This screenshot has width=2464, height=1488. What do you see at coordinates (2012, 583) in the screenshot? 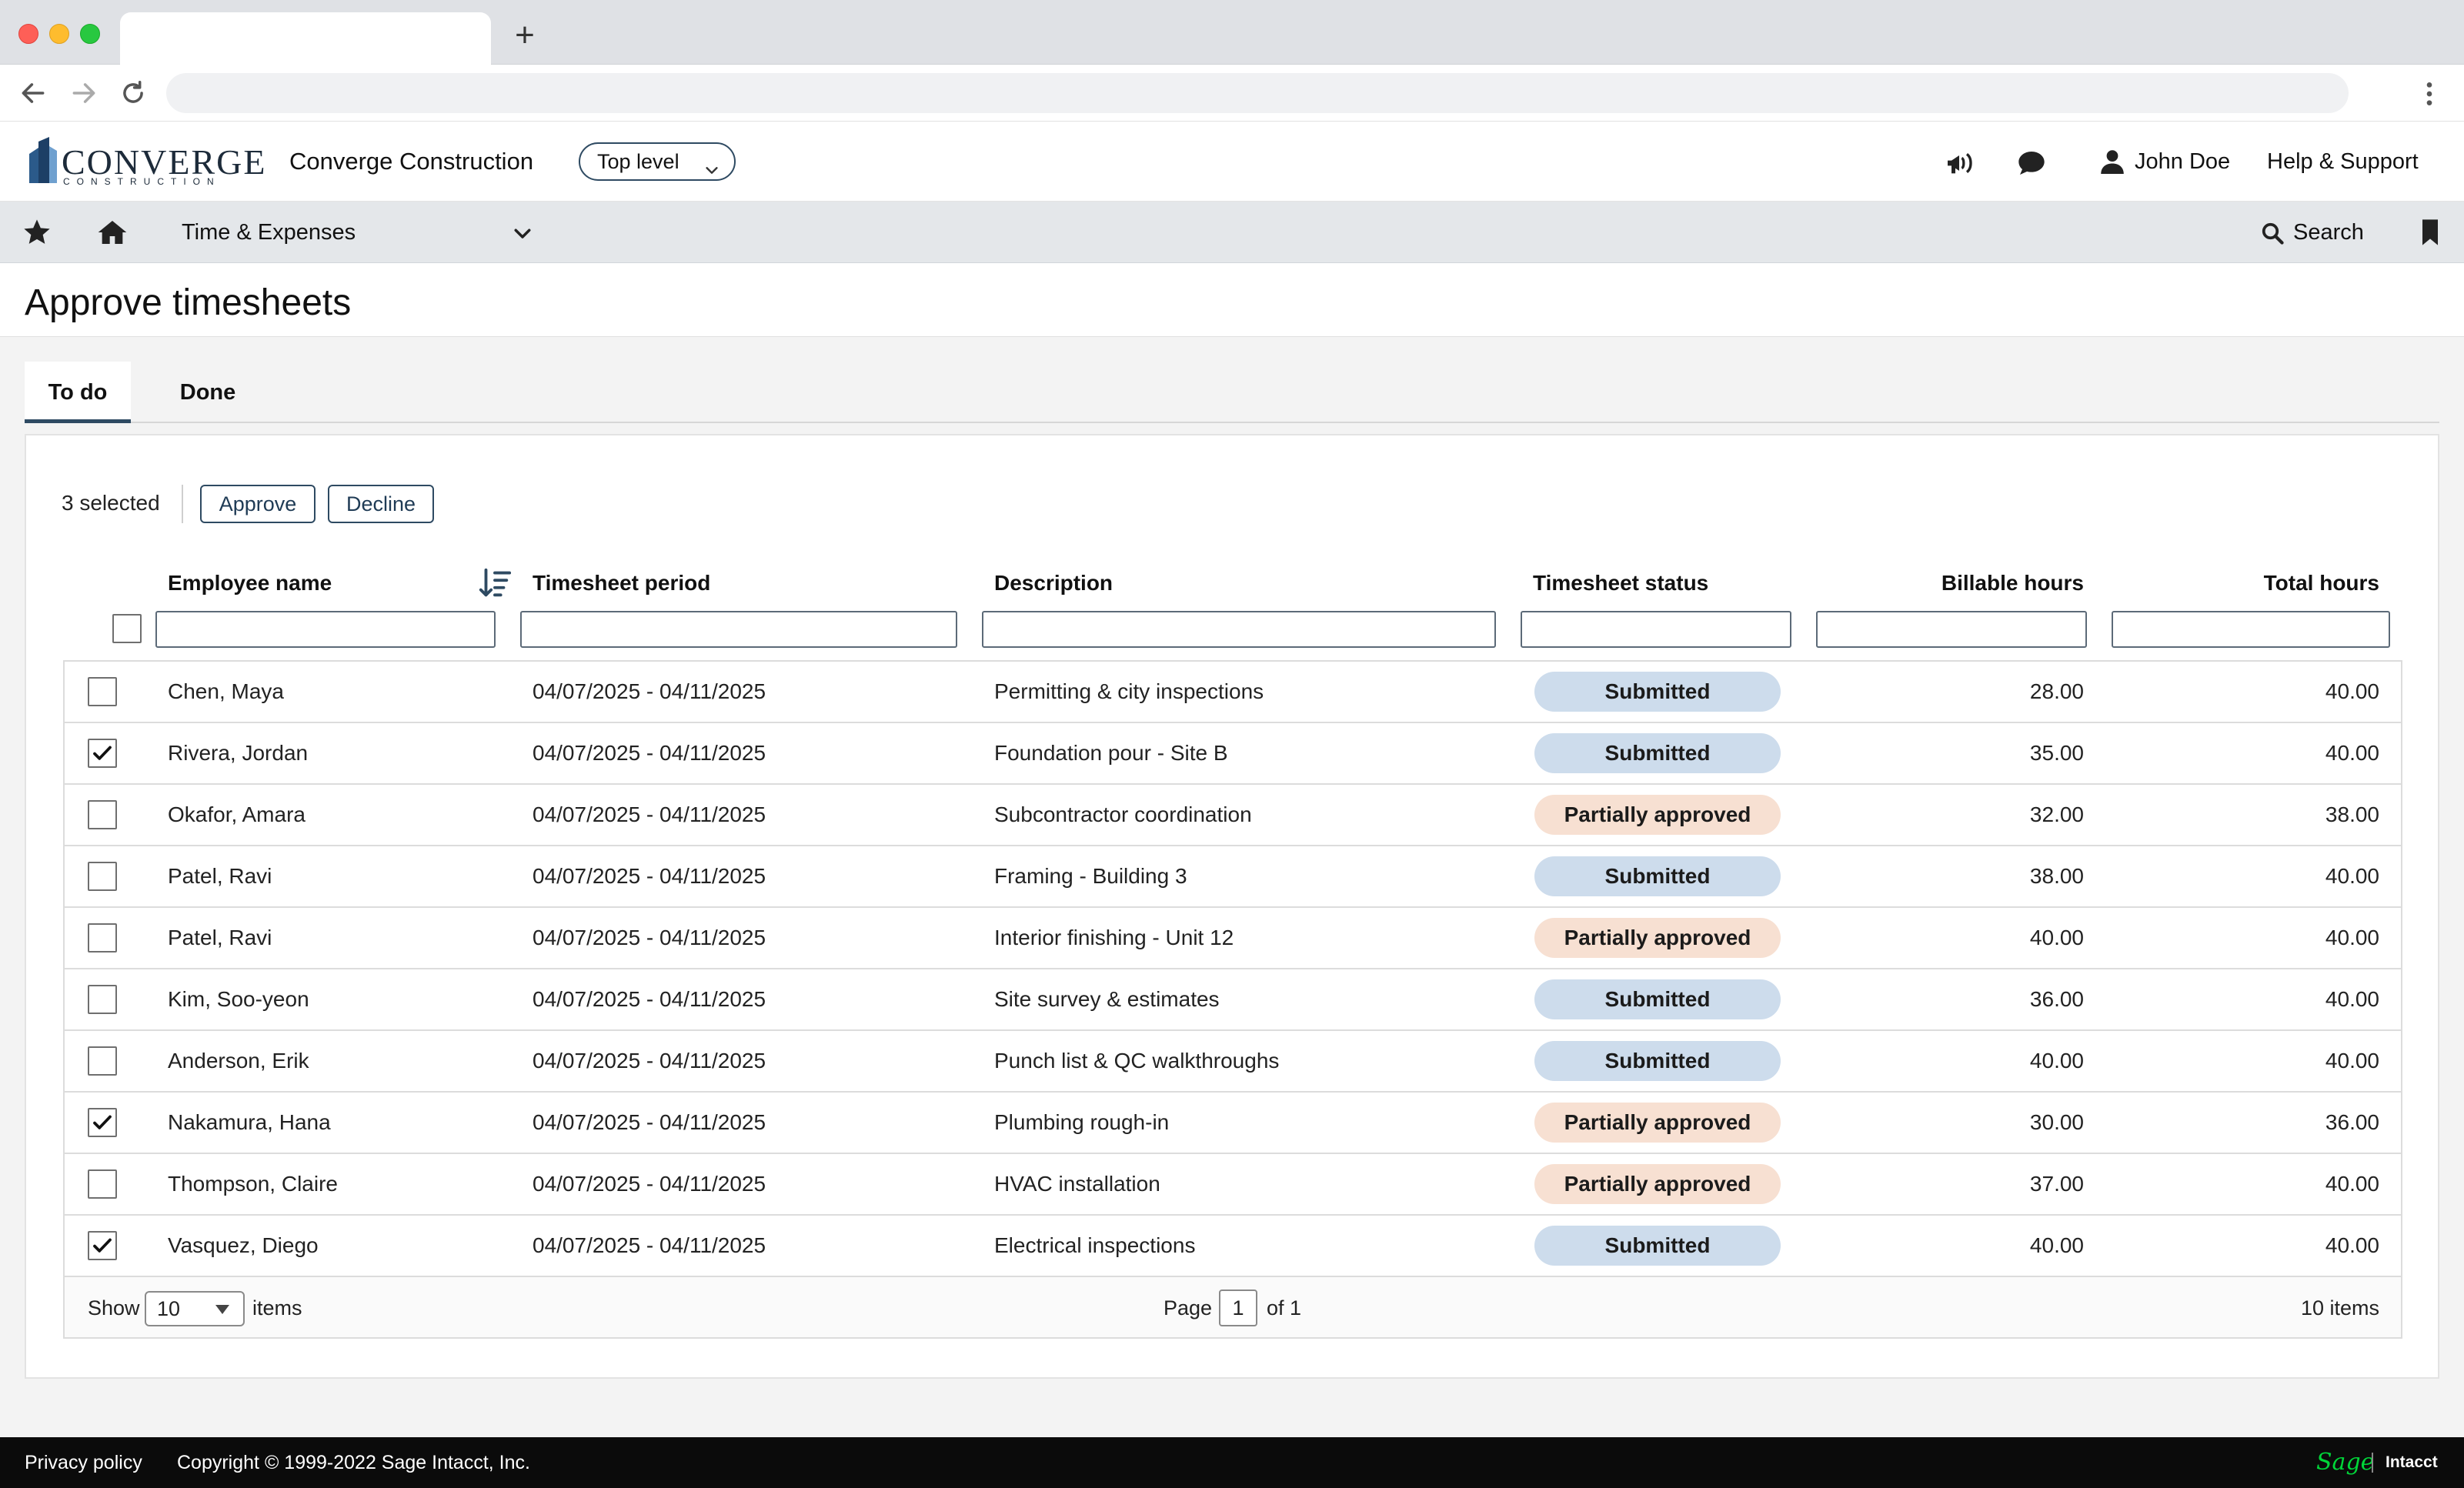
I see `column-header-billable-hours: Billable hours` at bounding box center [2012, 583].